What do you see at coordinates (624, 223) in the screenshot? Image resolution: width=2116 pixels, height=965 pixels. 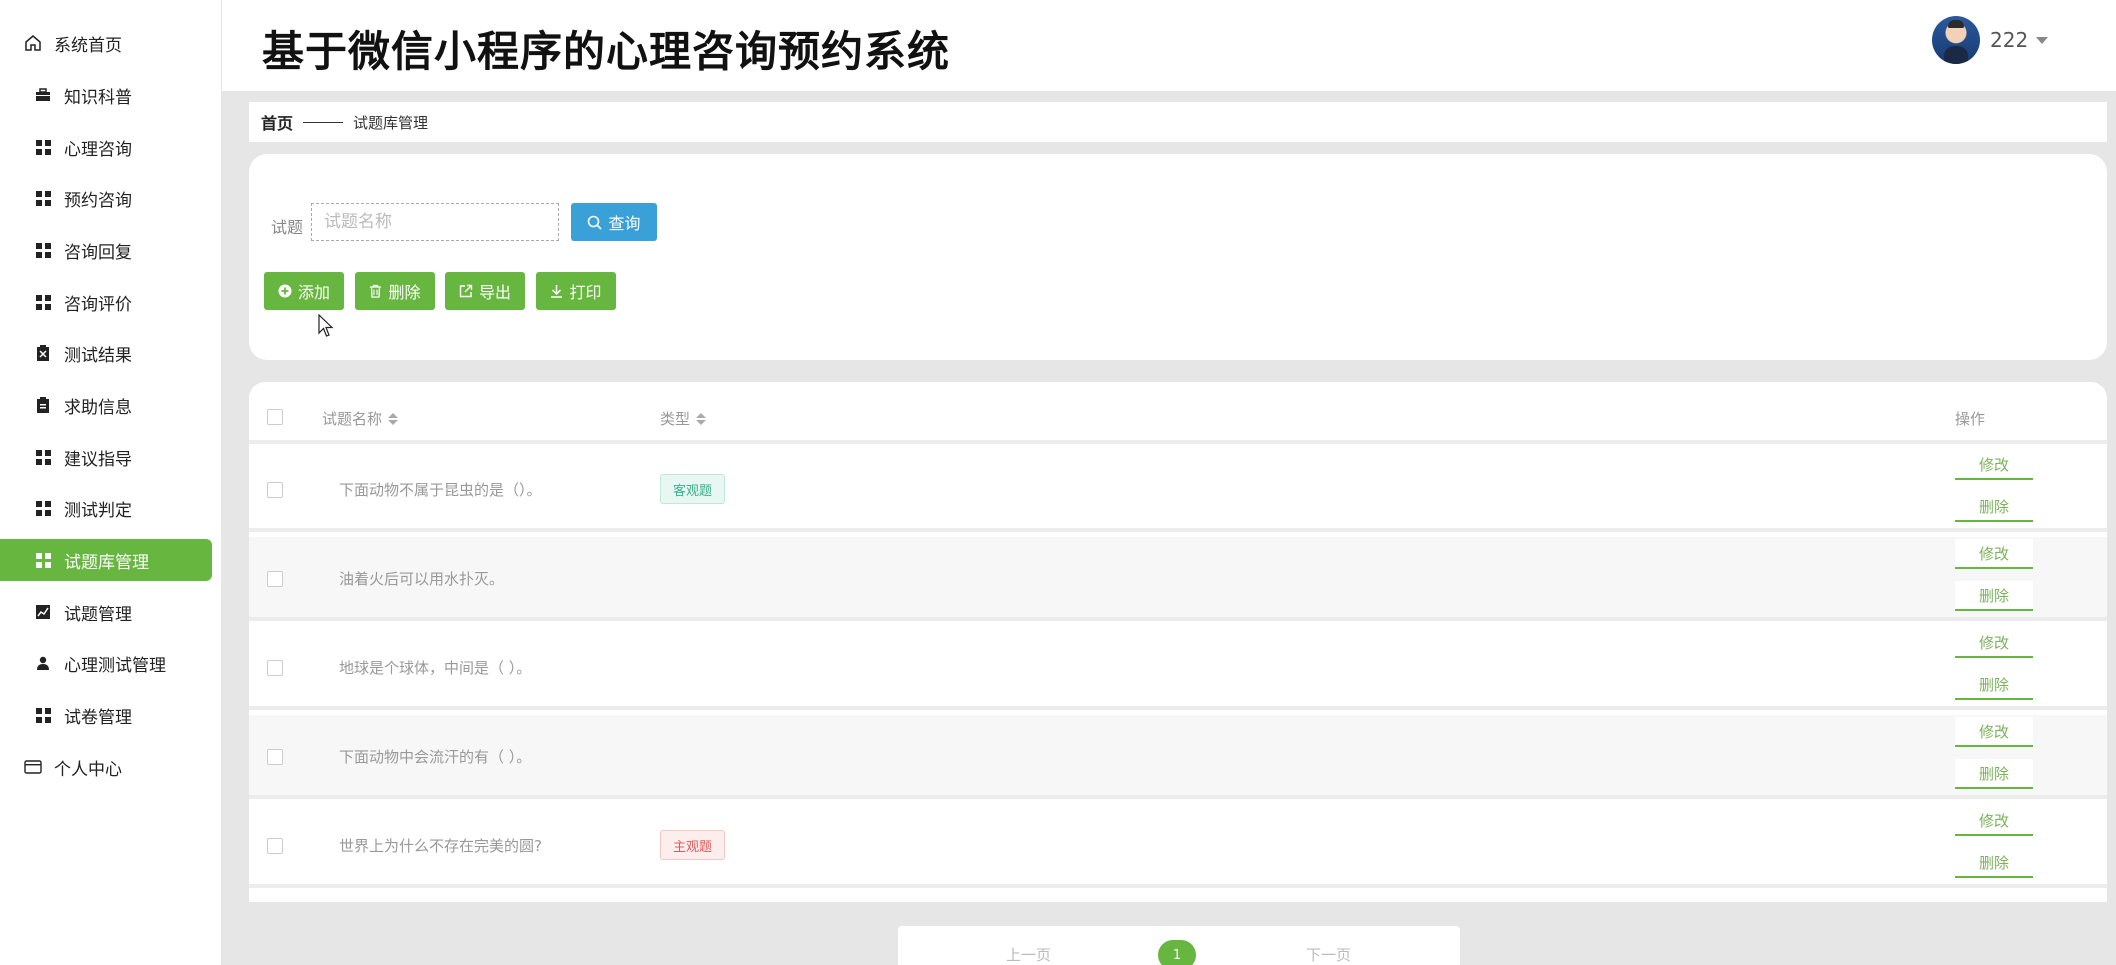 I see `query-button-label: 查询` at bounding box center [624, 223].